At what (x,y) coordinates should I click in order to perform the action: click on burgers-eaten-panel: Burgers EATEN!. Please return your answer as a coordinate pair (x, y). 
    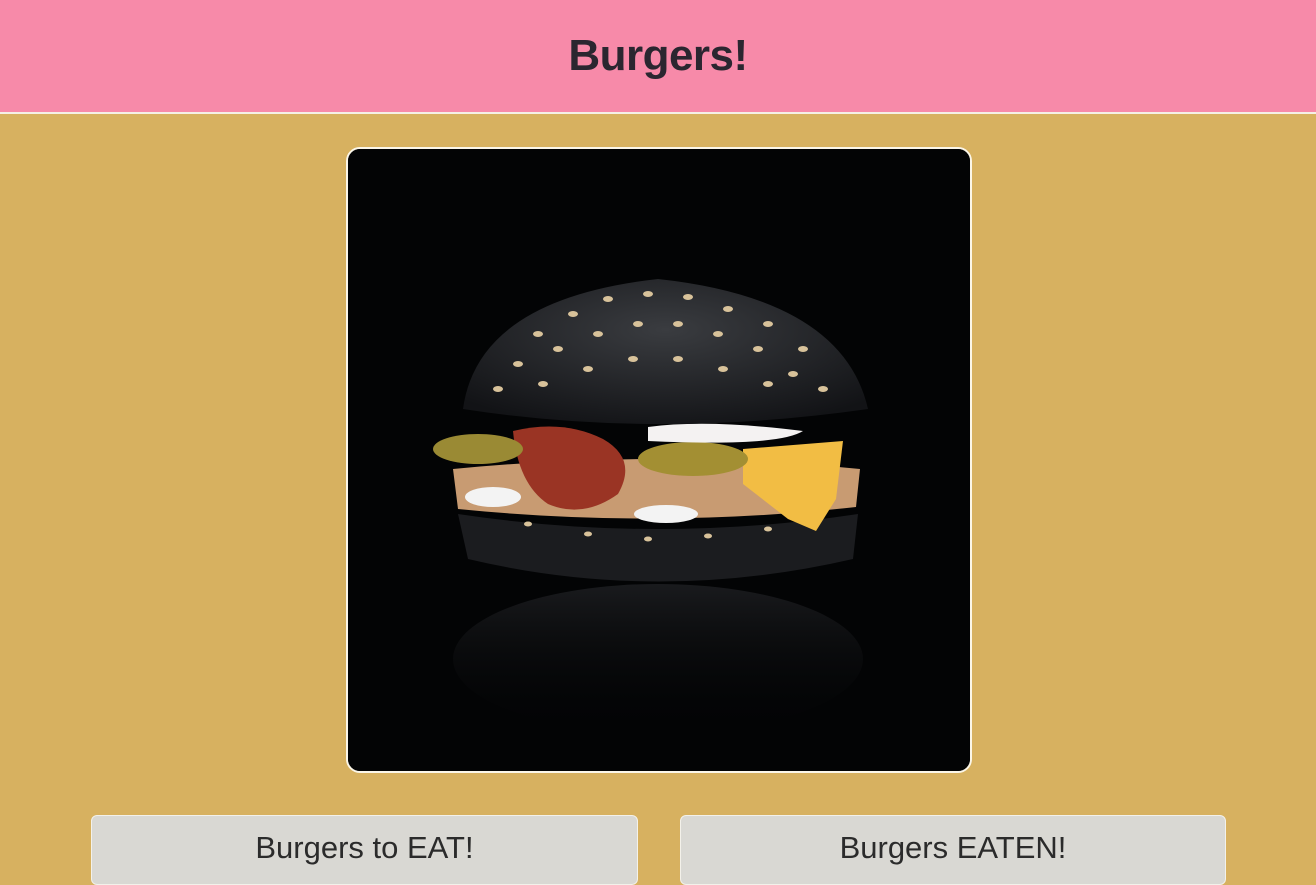
    Looking at the image, I should click on (953, 850).